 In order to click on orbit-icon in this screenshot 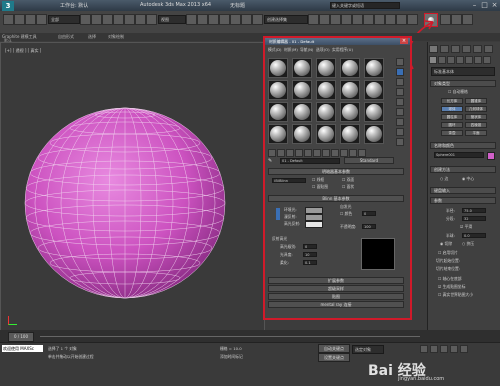, I will do `click(454, 349)`.